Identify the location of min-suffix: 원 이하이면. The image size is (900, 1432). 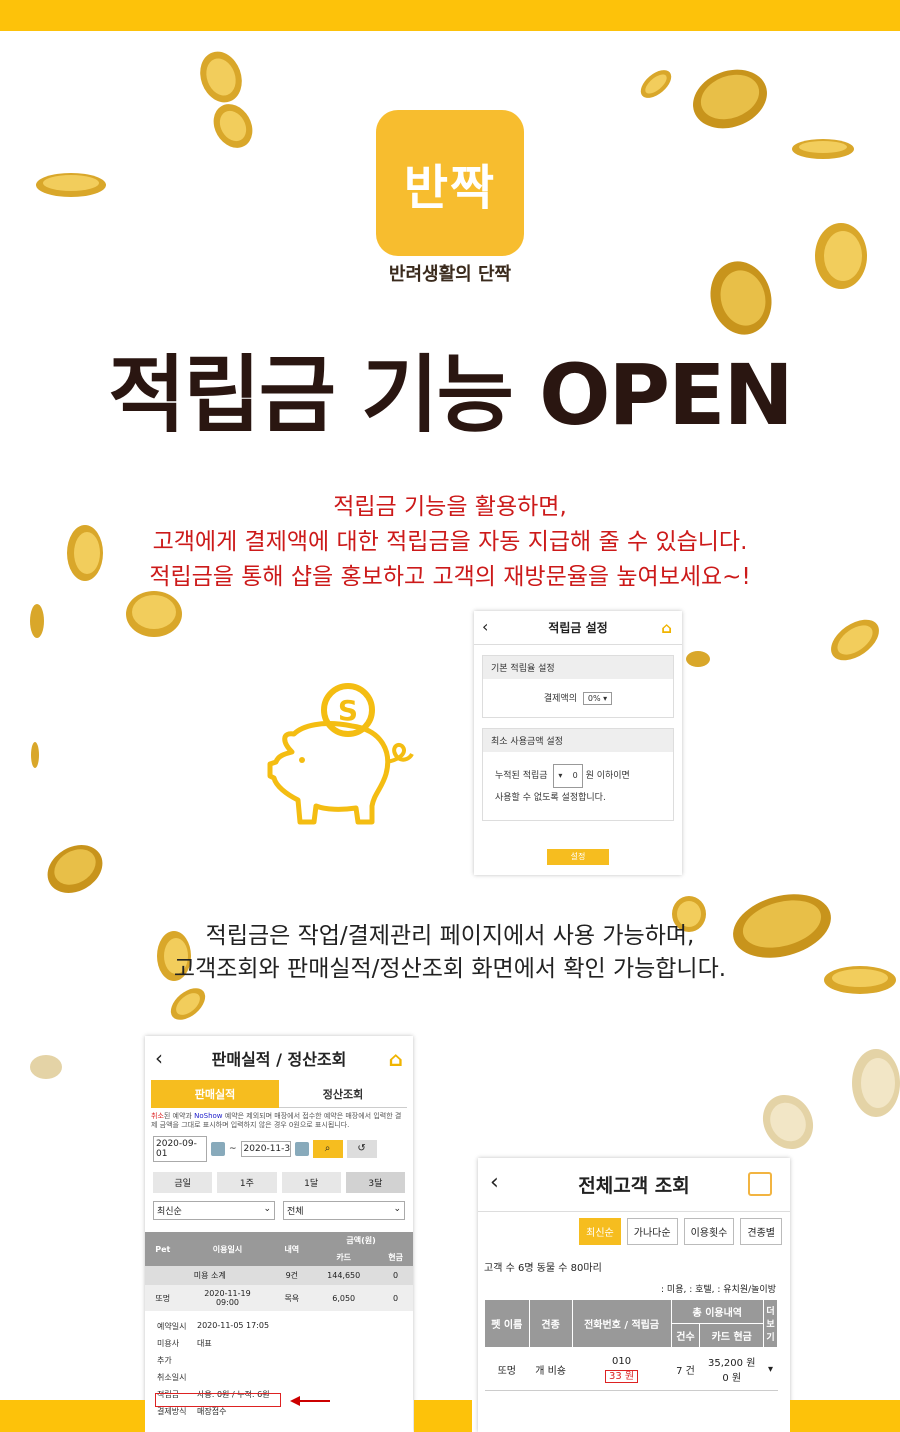
(607, 776).